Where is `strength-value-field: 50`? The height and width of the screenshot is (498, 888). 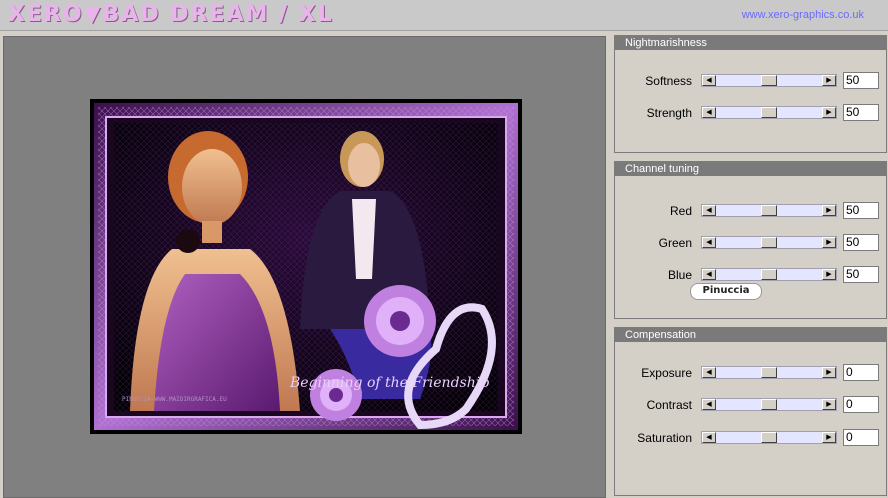
strength-value-field: 50 is located at coordinates (861, 112).